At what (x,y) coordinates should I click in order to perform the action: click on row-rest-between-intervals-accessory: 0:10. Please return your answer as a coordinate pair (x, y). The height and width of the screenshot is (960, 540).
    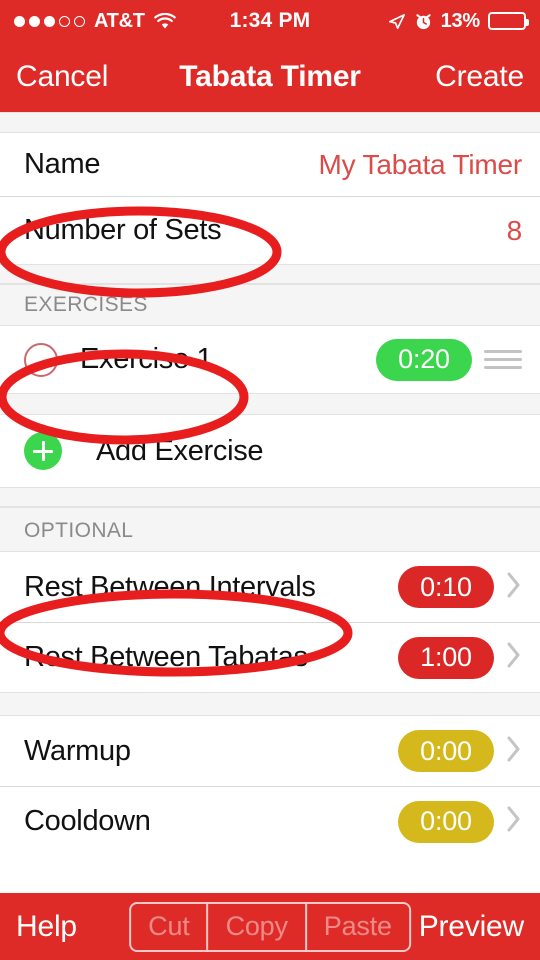
    Looking at the image, I should click on (460, 587).